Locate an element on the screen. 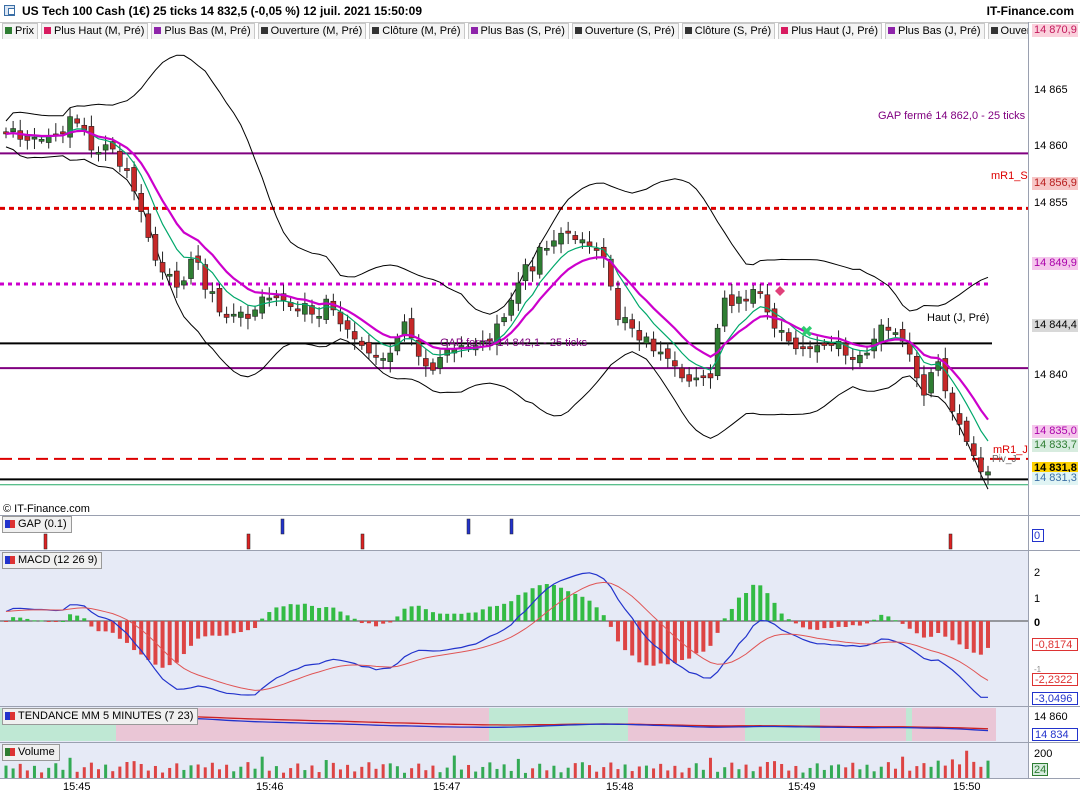 The width and height of the screenshot is (1080, 800). time-label-1545: 15:45 is located at coordinates (77, 787).